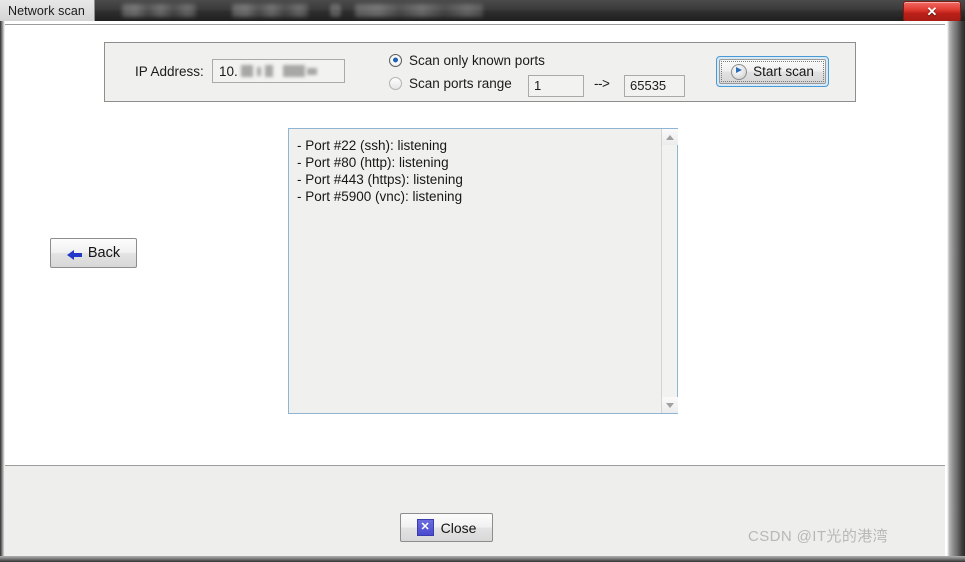 The image size is (965, 562). I want to click on close-button-label: Close, so click(458, 527).